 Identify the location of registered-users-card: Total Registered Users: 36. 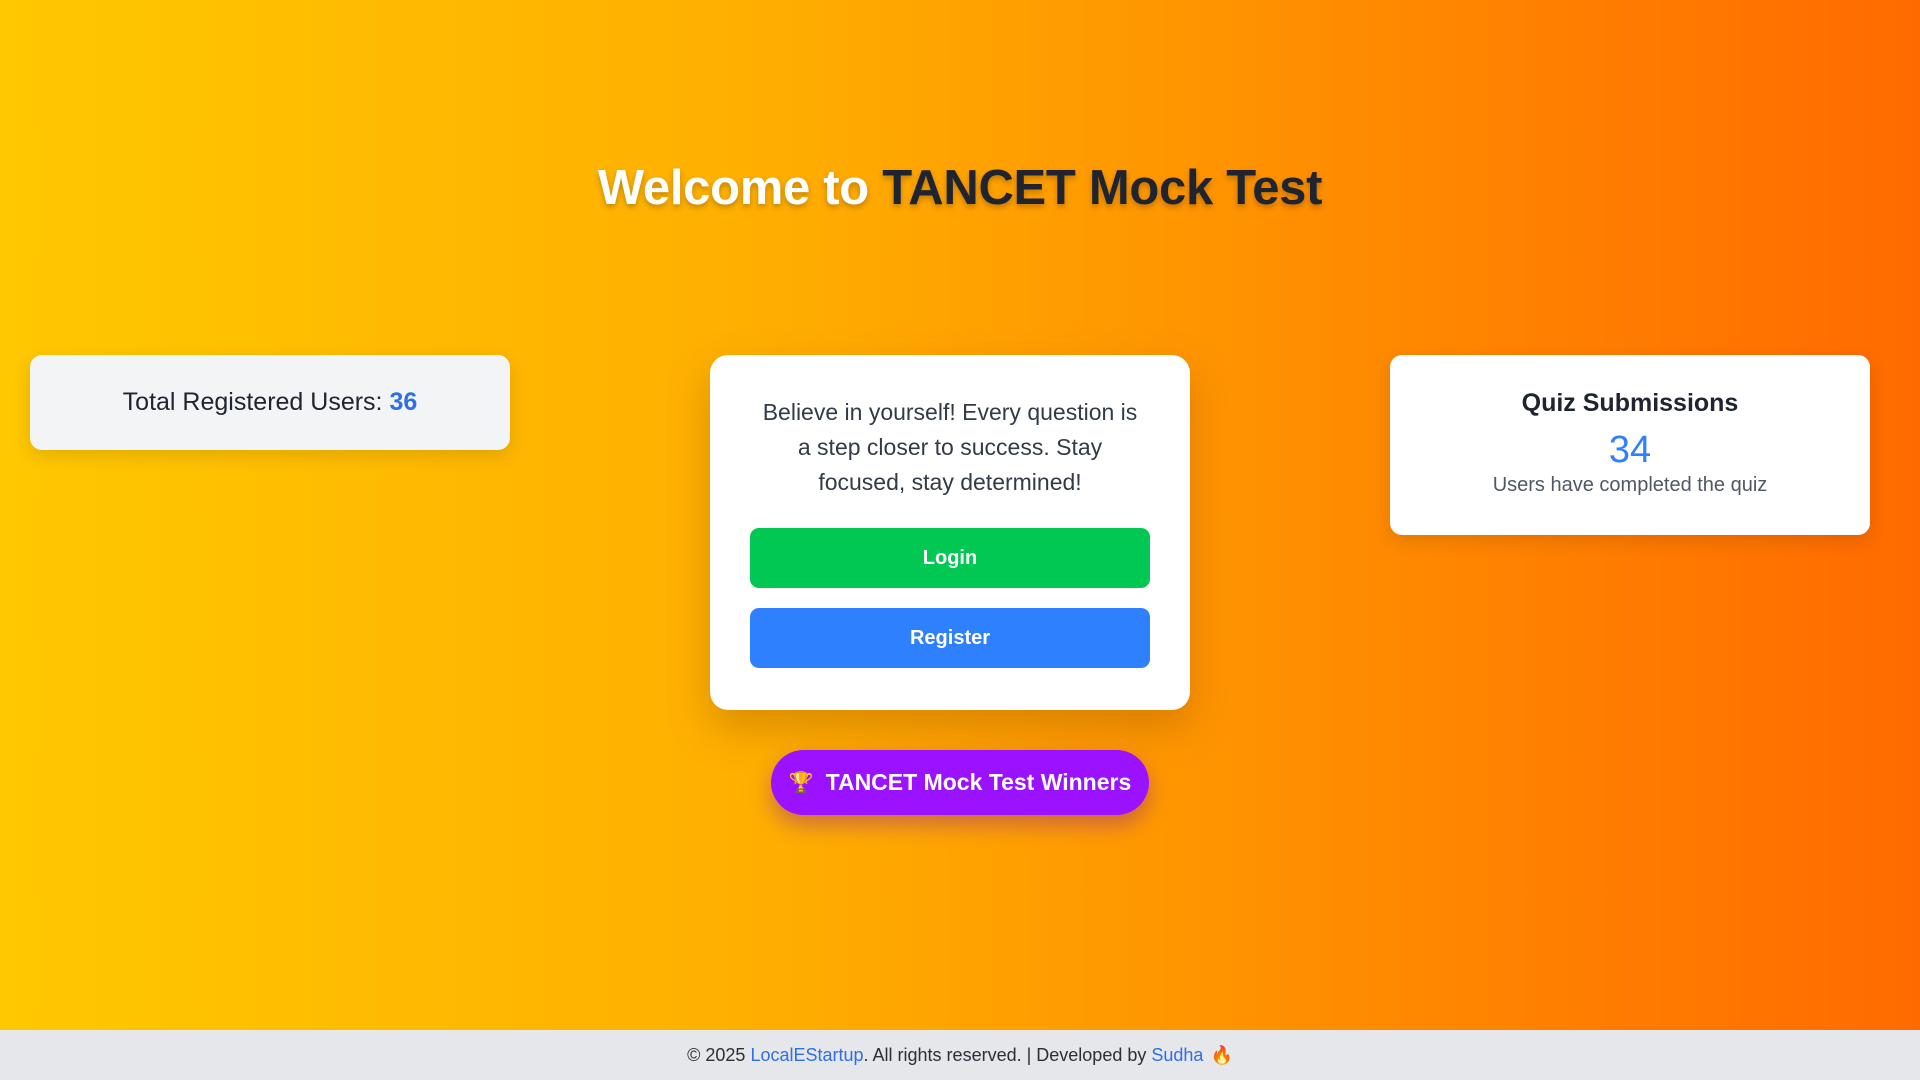
(270, 402).